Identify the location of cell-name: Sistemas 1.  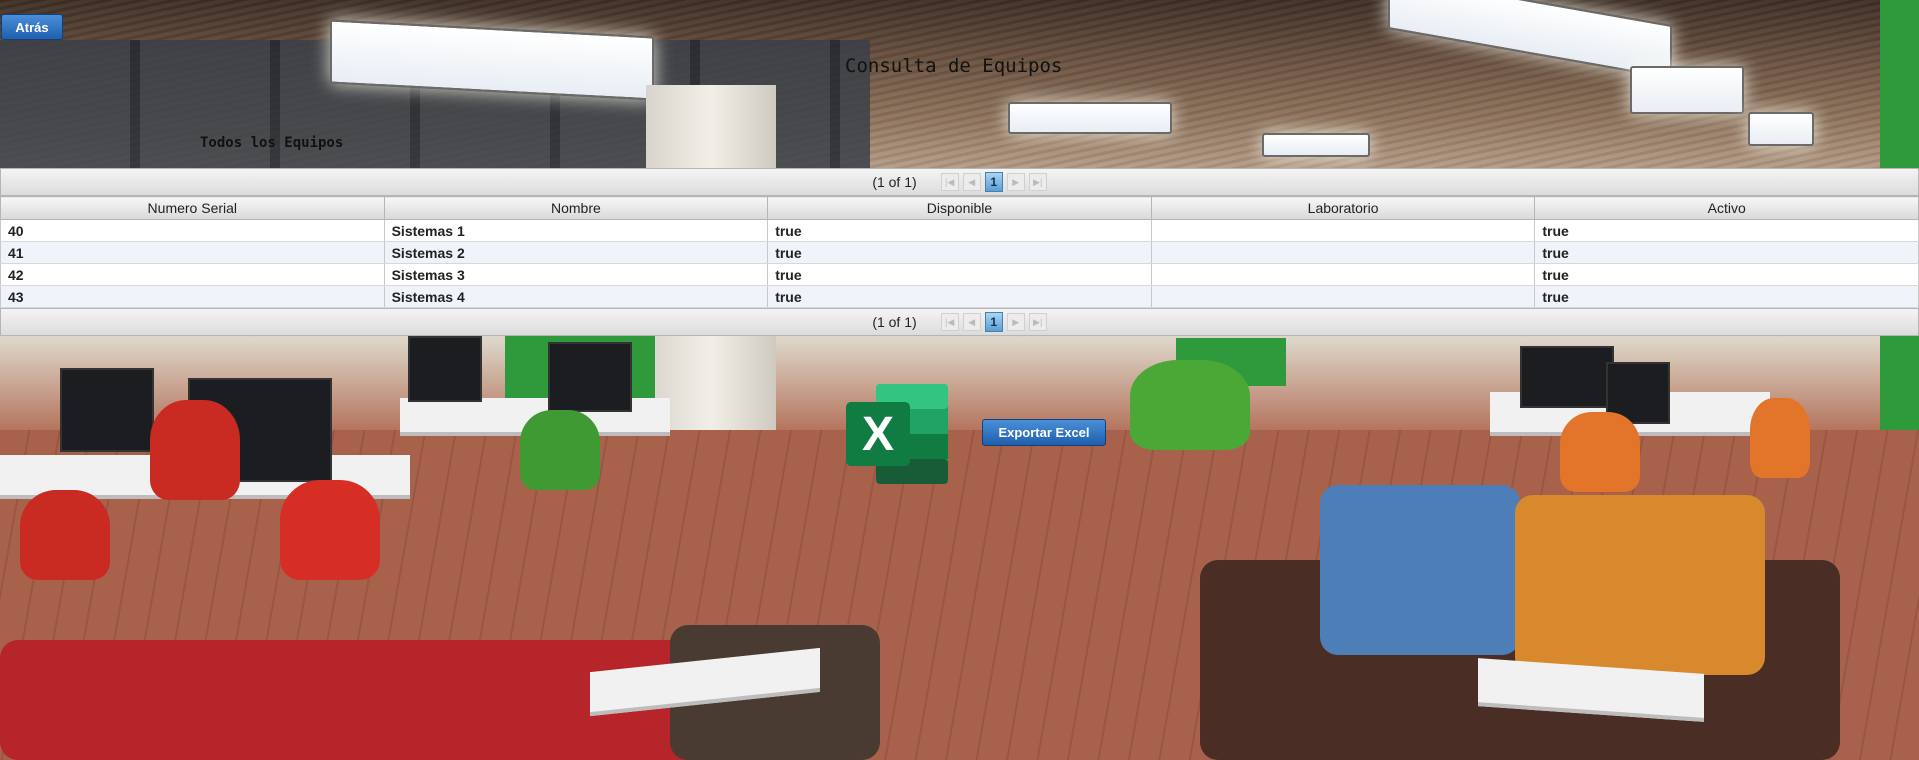
(576, 230).